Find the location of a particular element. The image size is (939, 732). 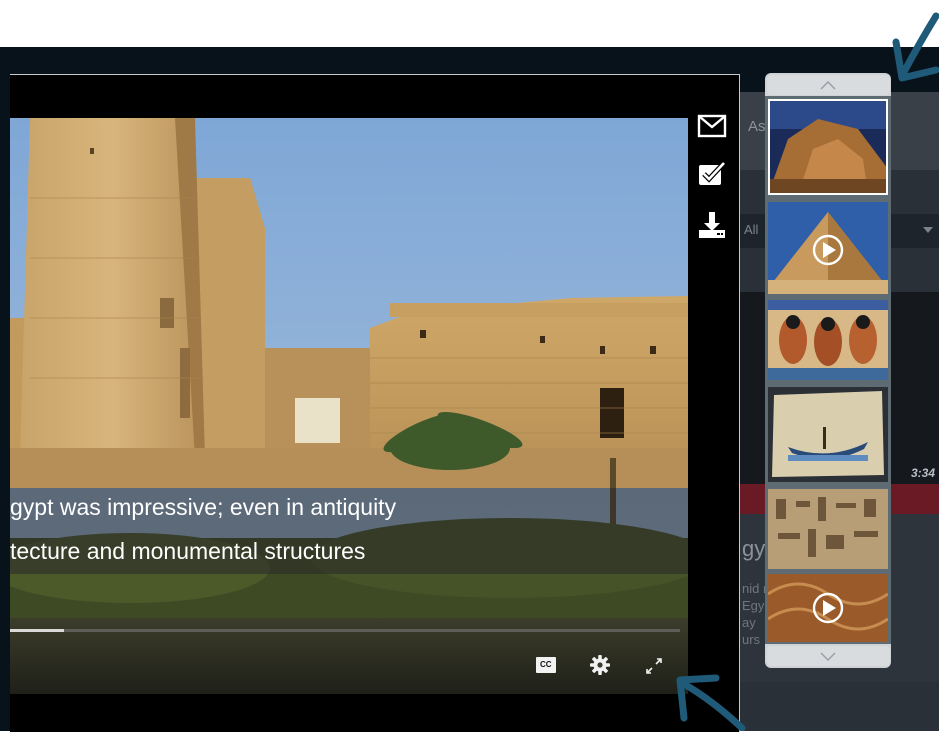

caption-line-2: tecture and monumental structures is located at coordinates (188, 551).